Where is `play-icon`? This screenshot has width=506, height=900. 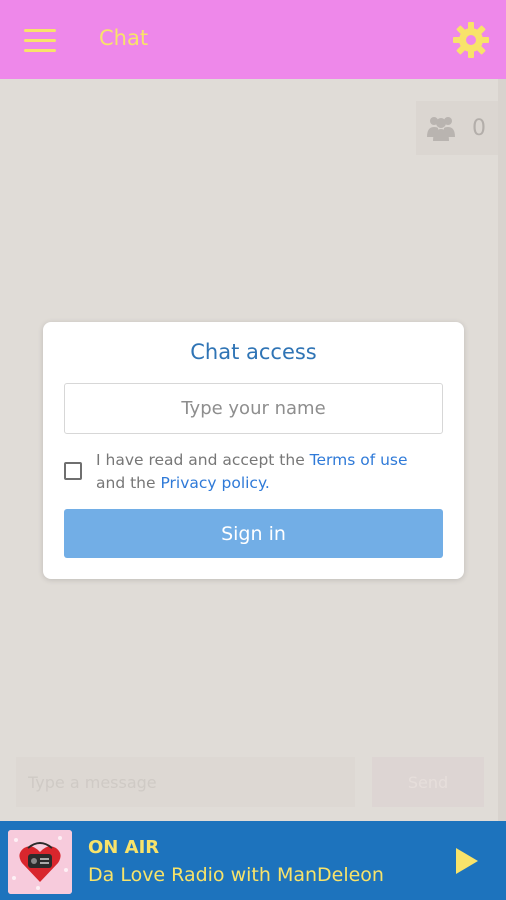 play-icon is located at coordinates (467, 861).